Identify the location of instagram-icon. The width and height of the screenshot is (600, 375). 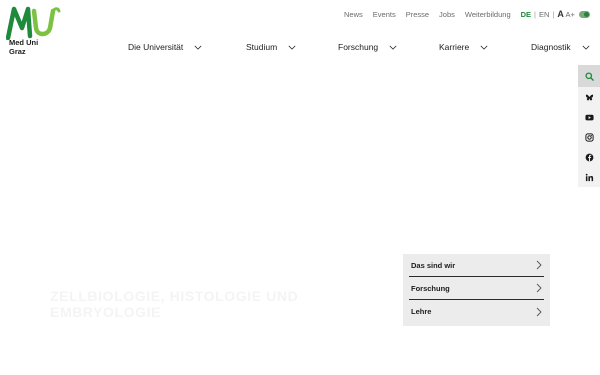
(589, 137).